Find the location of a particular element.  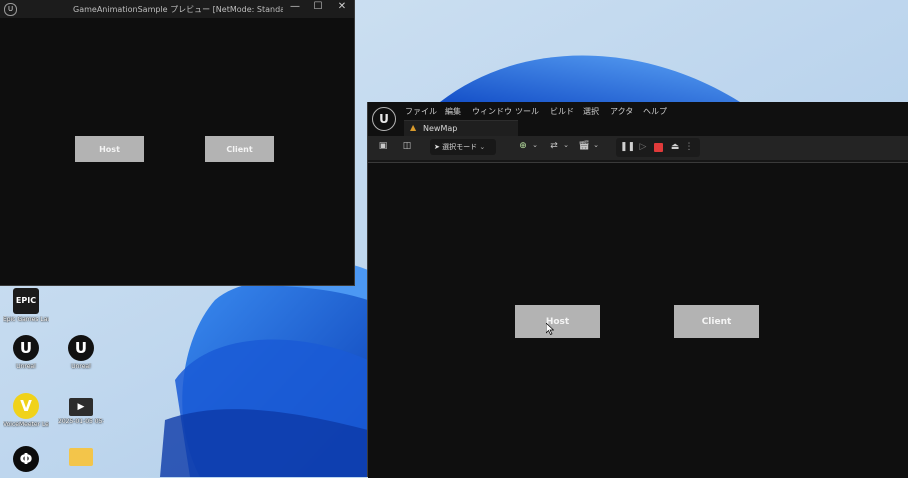

desktop-icon-voicemeeter: V VoiceMeeter Lenta is located at coordinates (26, 410).